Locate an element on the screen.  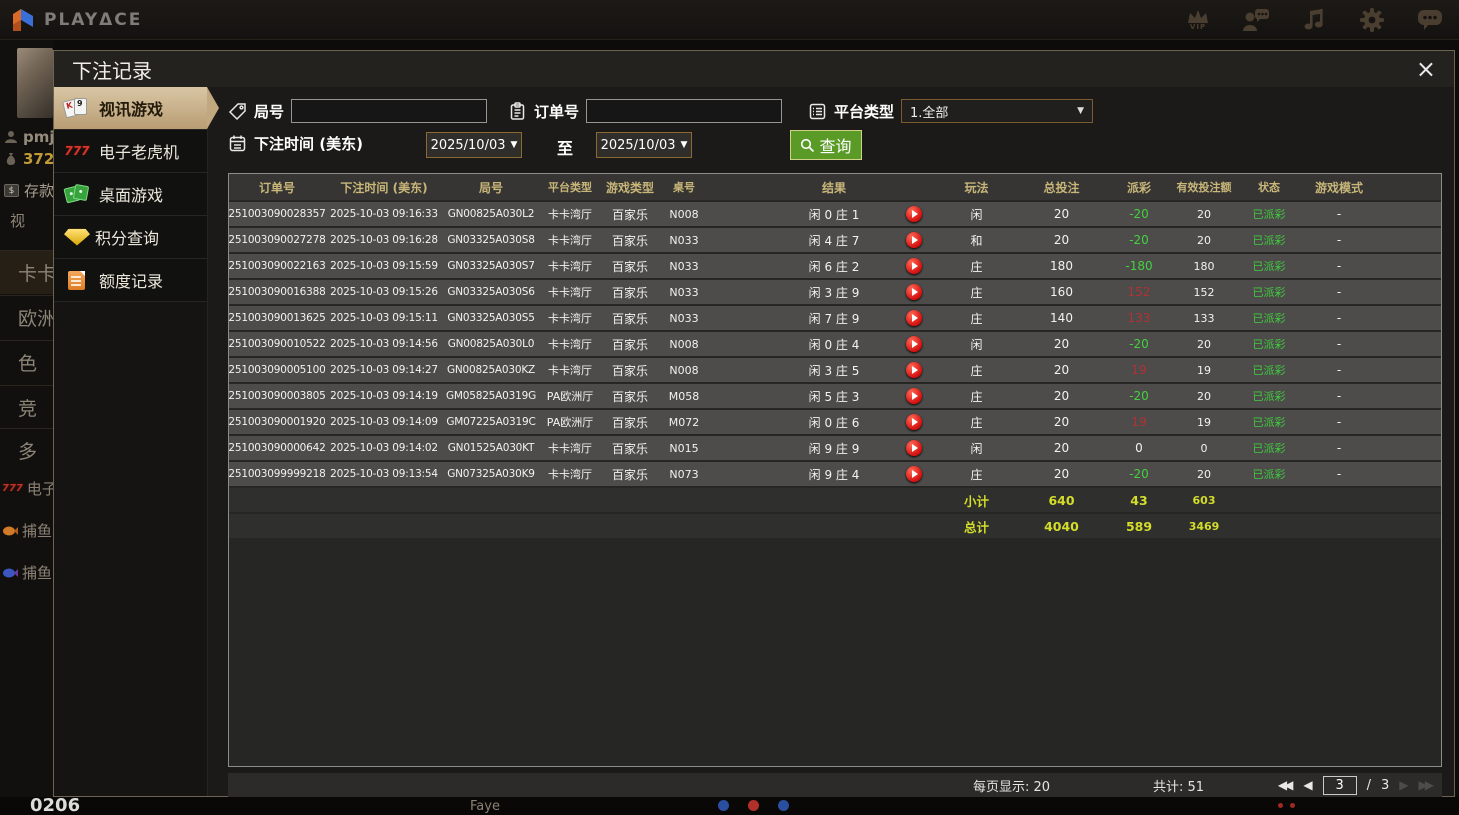
order-filter: 订单号 is located at coordinates (645, 111).